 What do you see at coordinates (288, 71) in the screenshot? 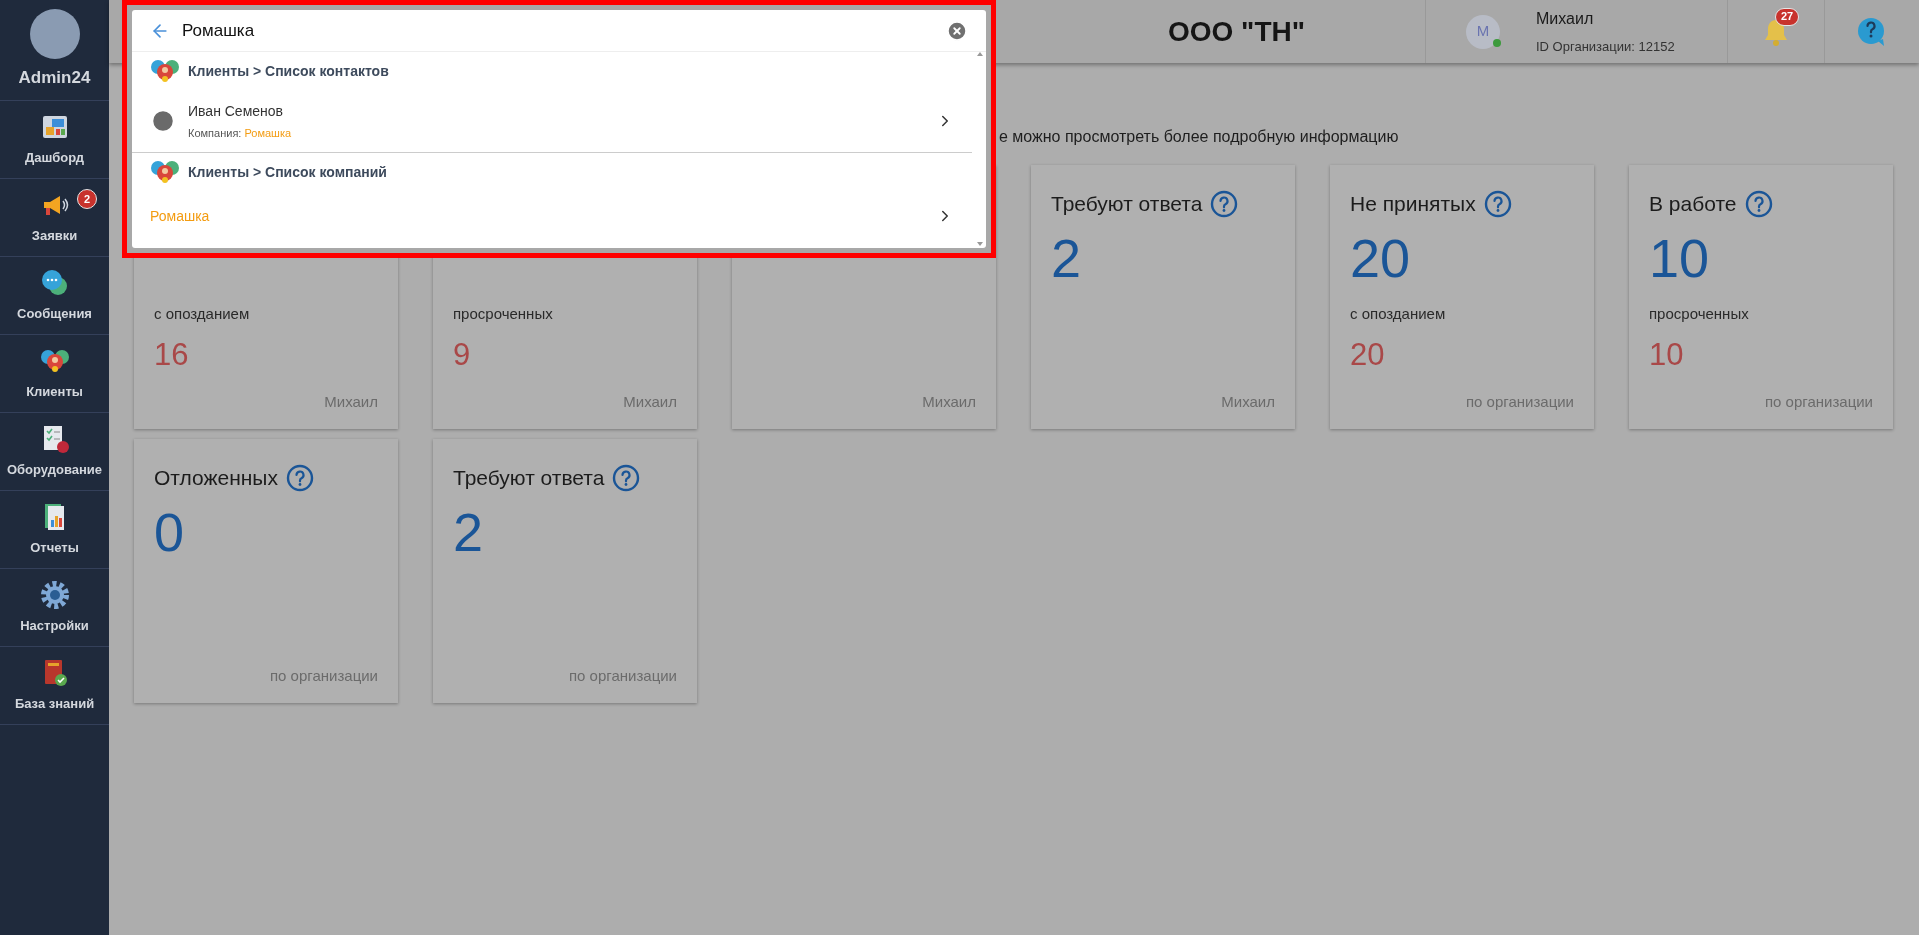
I see `section-title: Клиенты > Список контактов` at bounding box center [288, 71].